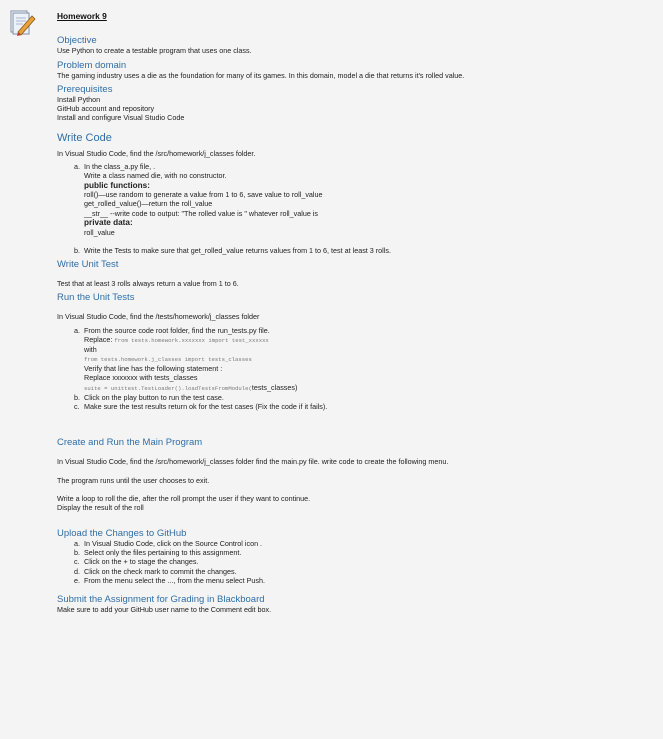 Image resolution: width=663 pixels, height=739 pixels. I want to click on write-unit-test-heading: Write Unit Test, so click(88, 265).